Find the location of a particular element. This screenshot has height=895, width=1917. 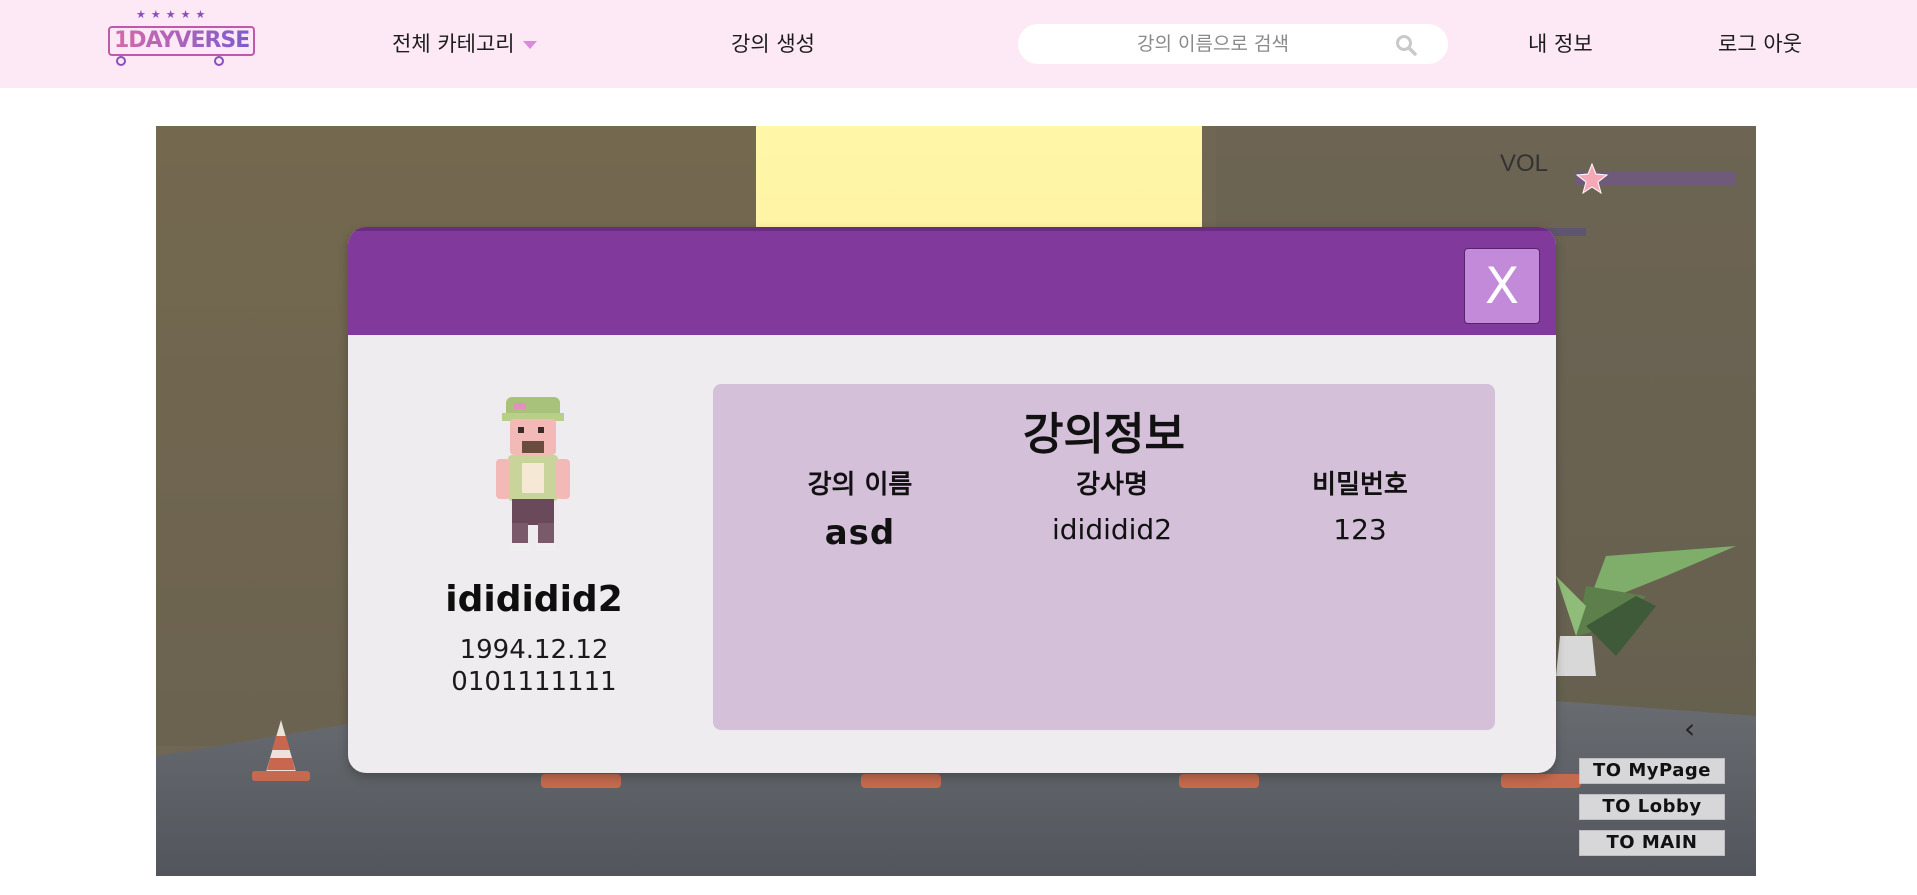

user-avatar is located at coordinates (533, 474).